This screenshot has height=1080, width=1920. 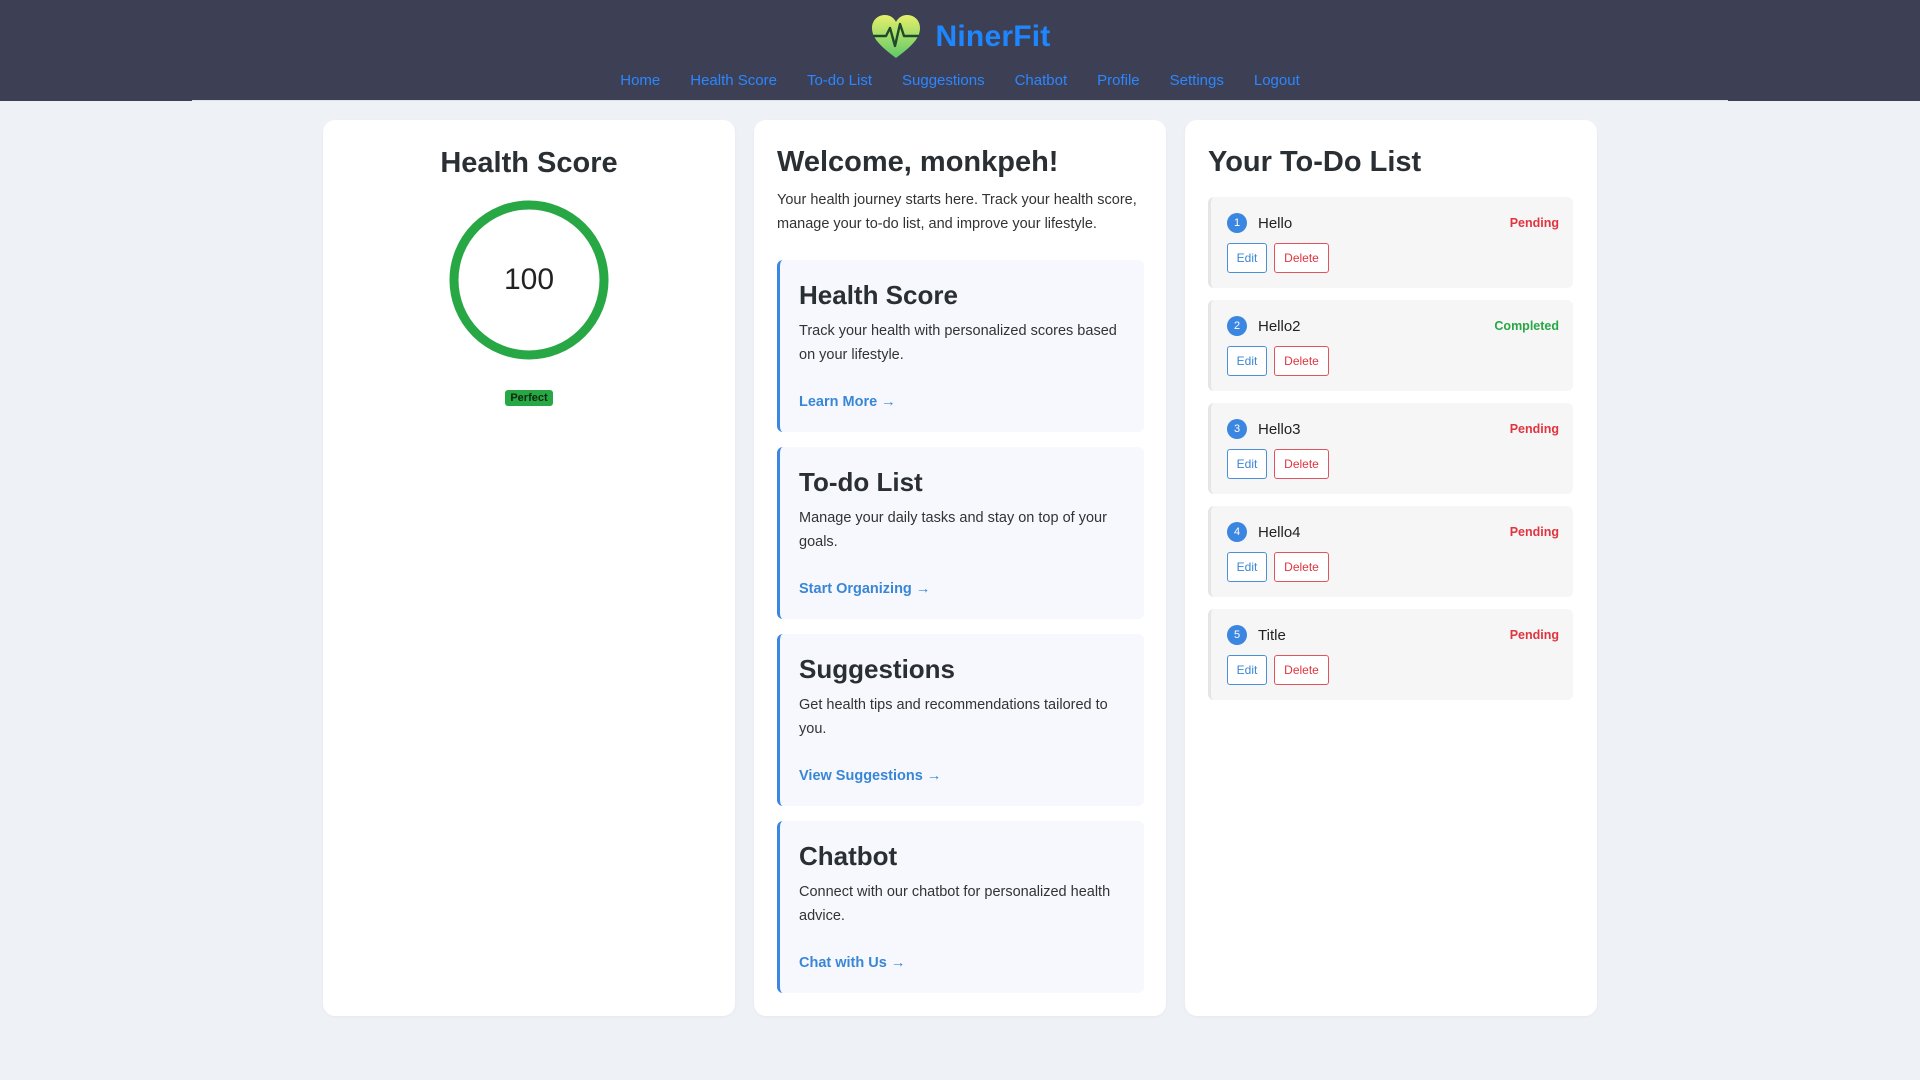 What do you see at coordinates (1277, 80) in the screenshot?
I see `nav-logout: Logout` at bounding box center [1277, 80].